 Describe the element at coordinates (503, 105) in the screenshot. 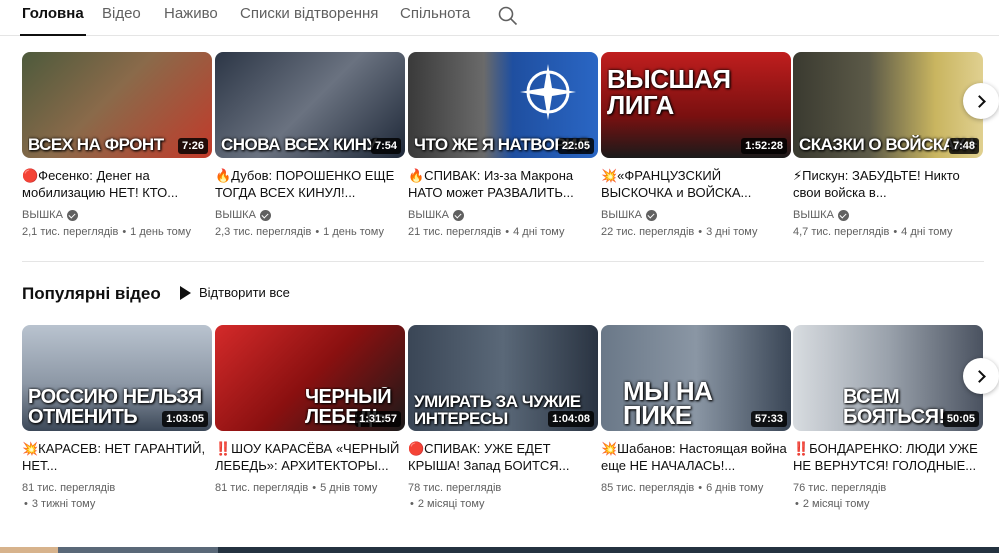

I see `video-thumbnail: ЧТО ЖЕ Я НАТВОРИЛ 22:05` at that location.